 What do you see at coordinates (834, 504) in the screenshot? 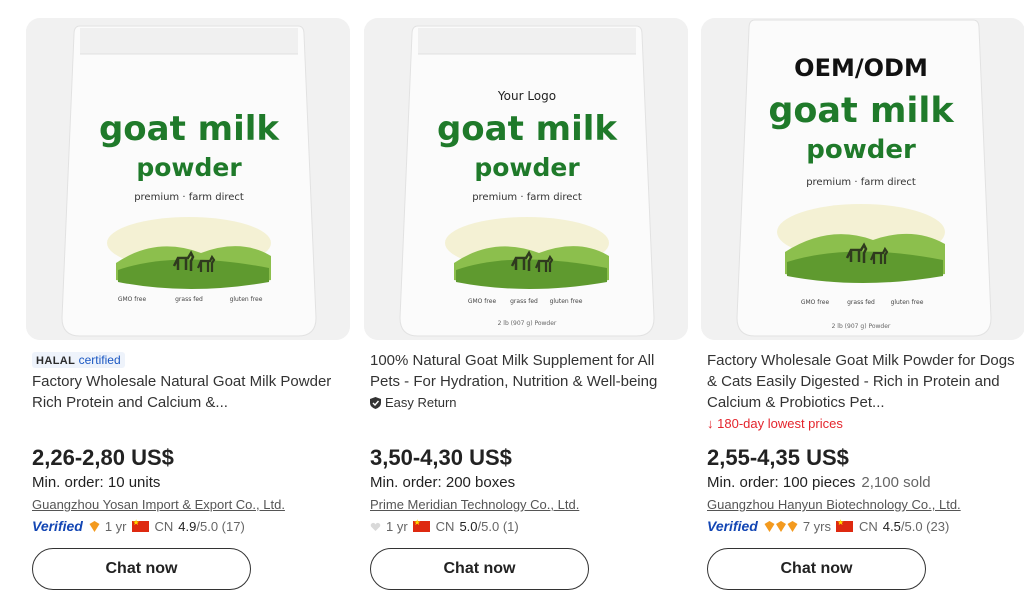
I see `supplier-link: Guangzhou Hanyun Biotechnology Co., Ltd.` at bounding box center [834, 504].